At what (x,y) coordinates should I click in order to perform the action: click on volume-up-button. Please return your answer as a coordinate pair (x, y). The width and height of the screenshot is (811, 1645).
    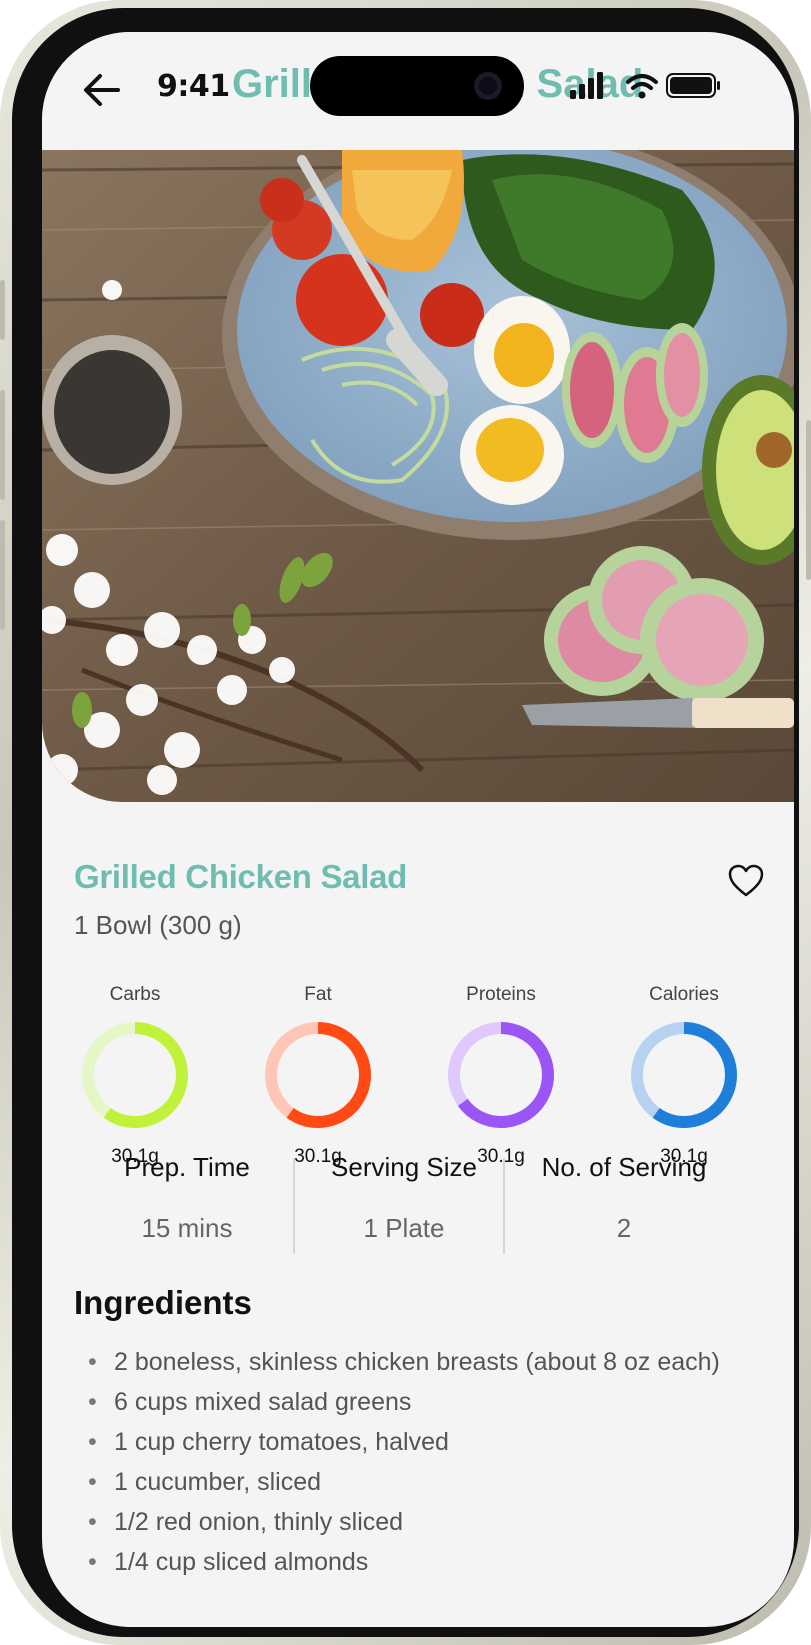
    Looking at the image, I should click on (2, 445).